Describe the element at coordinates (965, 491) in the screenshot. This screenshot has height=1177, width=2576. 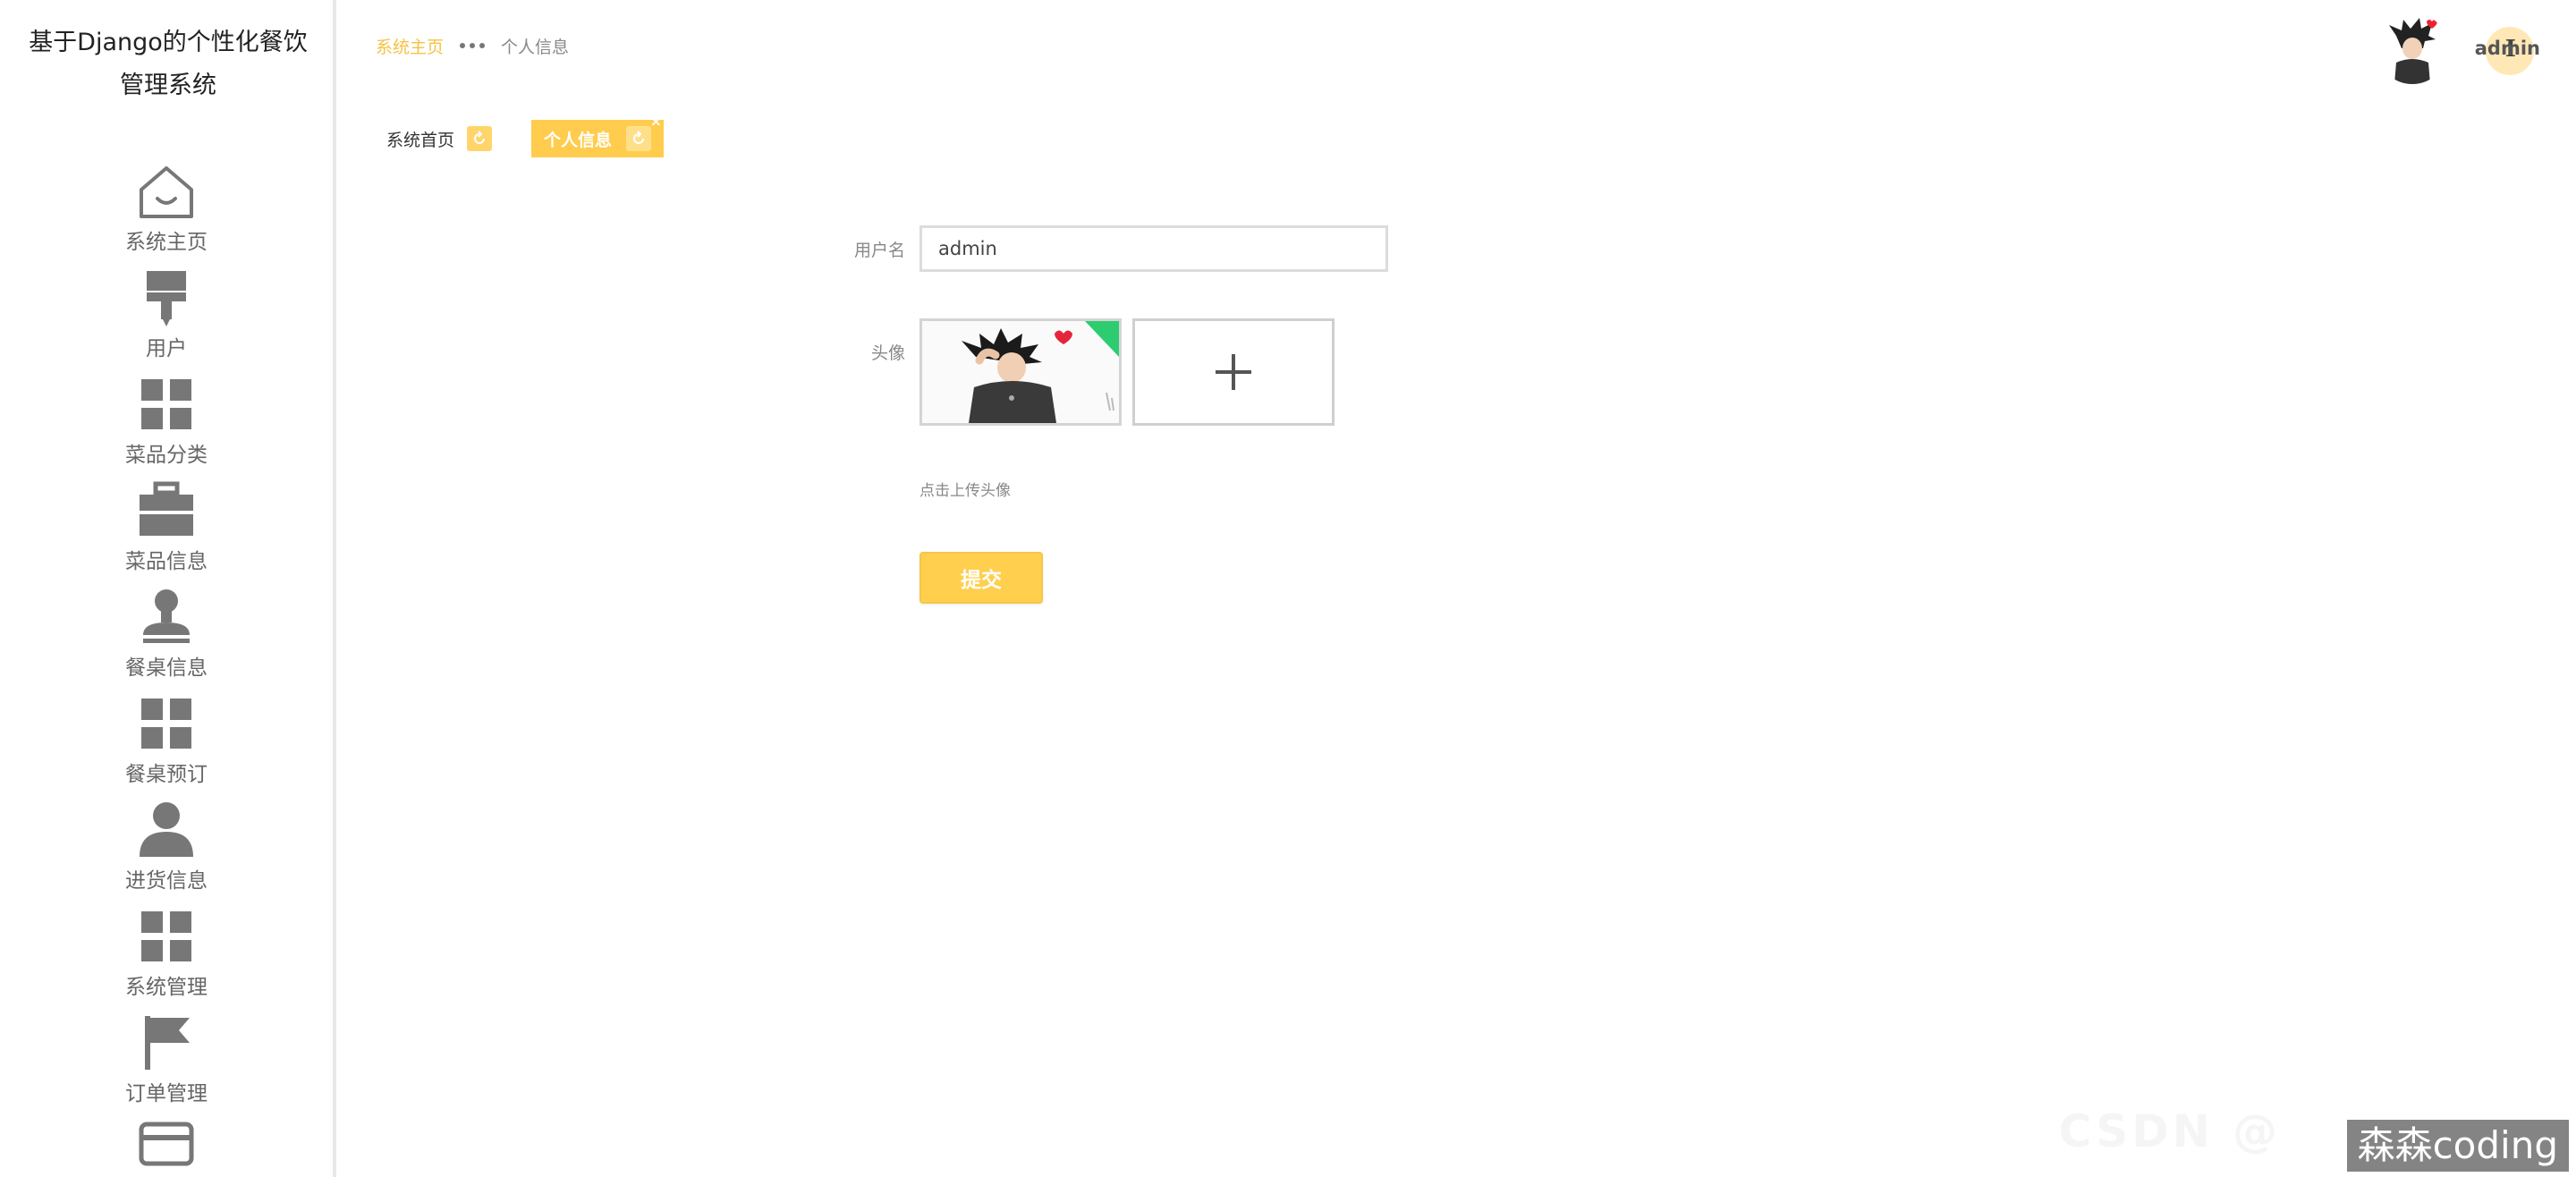
I see `upload-hint: 点击上传头像` at that location.